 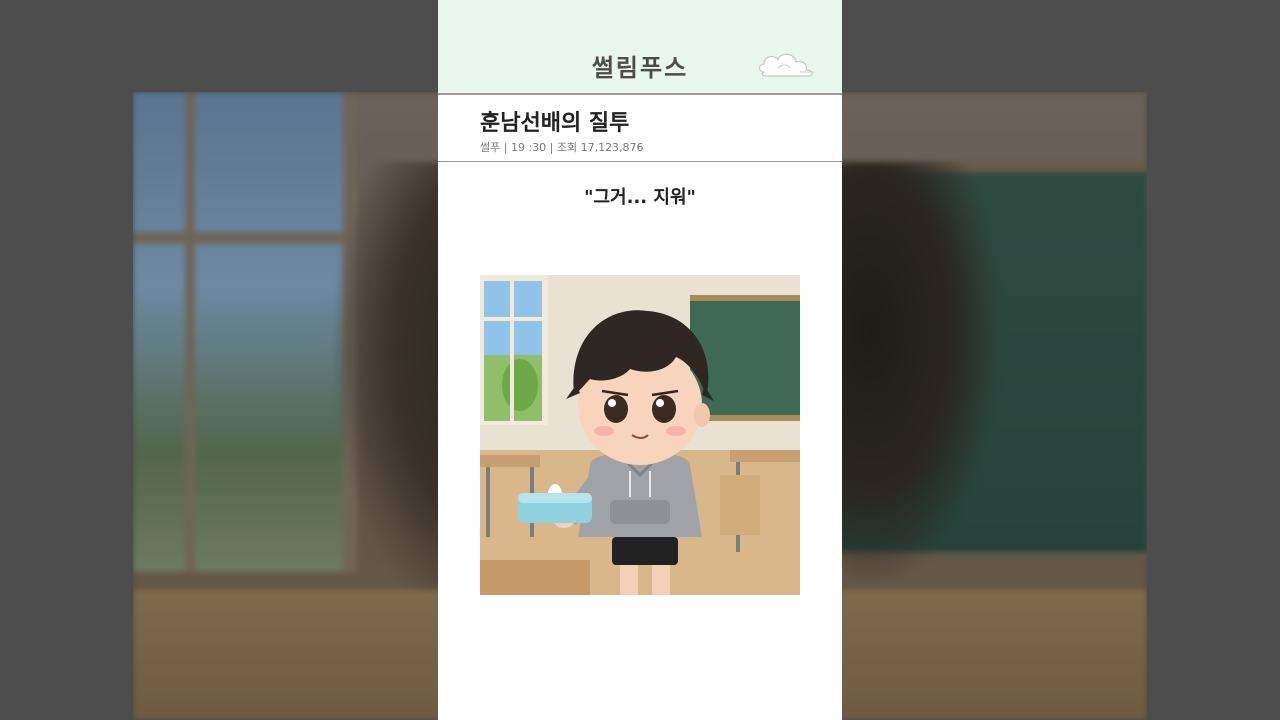 I want to click on illustration-image, so click(x=640, y=435).